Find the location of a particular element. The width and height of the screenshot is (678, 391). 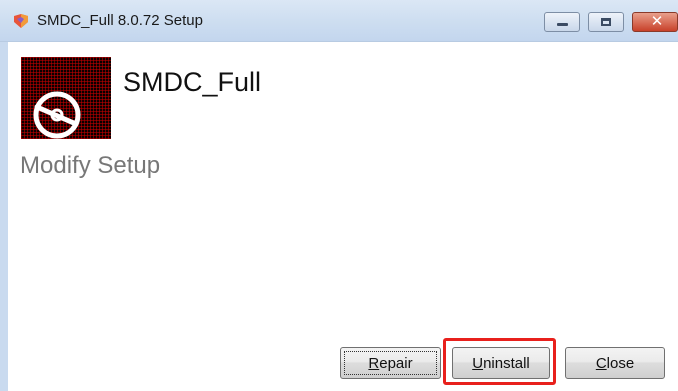

installer-app-icon is located at coordinates (21, 21).